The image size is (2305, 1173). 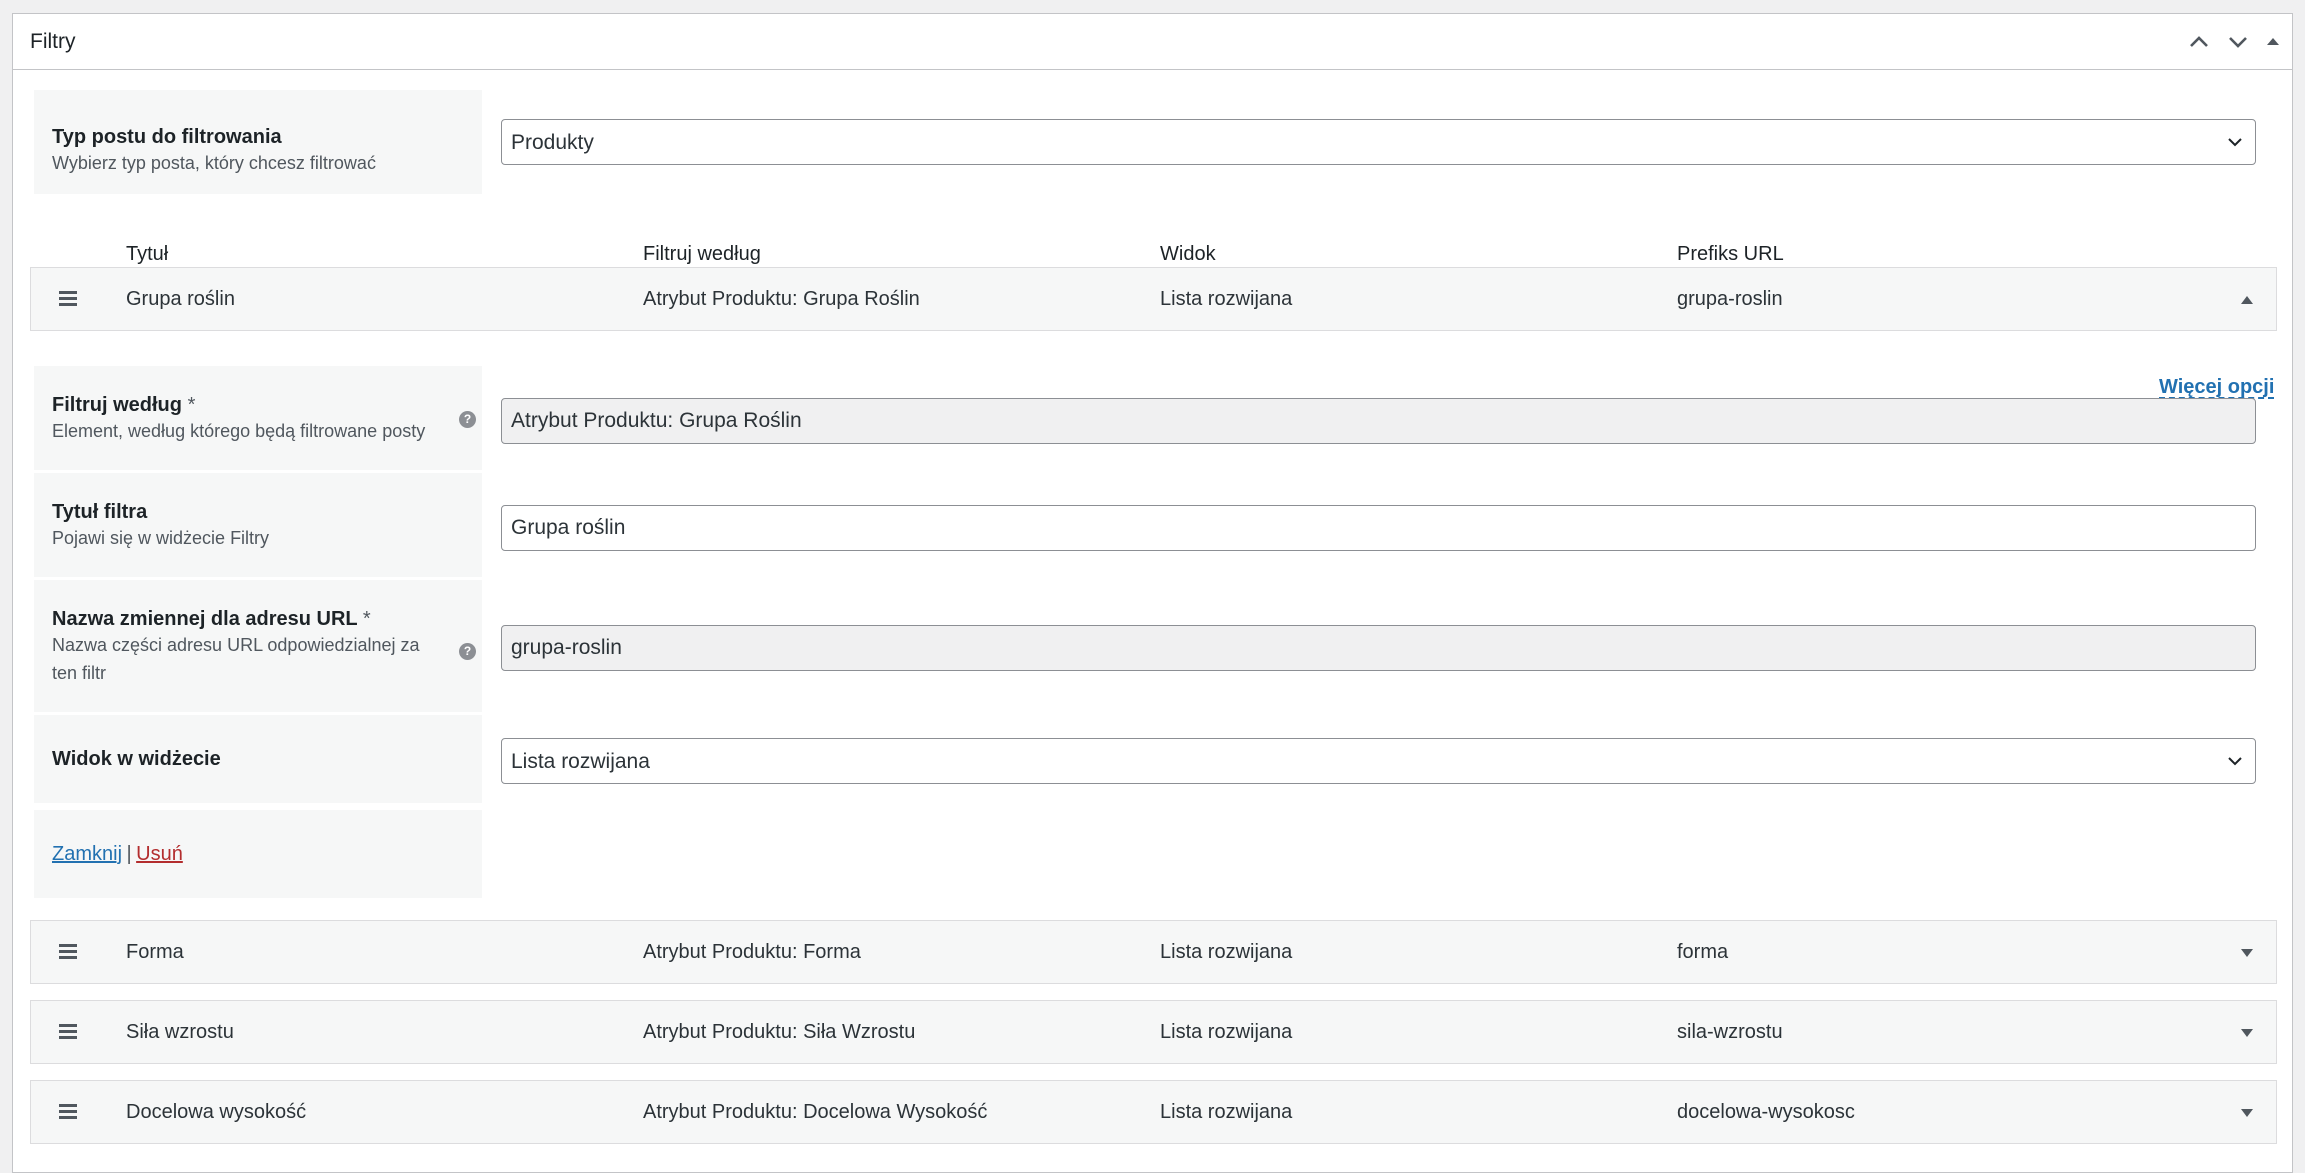 I want to click on post-type-select: Produkty, so click(x=1378, y=142).